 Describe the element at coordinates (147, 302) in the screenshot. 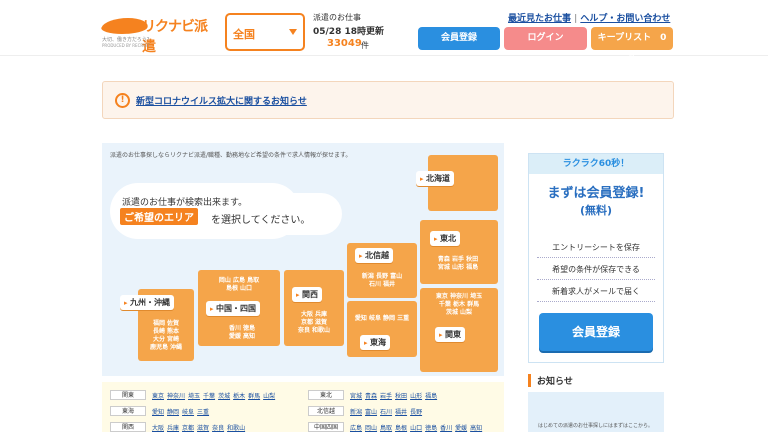

I see `region-label-kyushu-okinawa: 九州・沖縄` at that location.